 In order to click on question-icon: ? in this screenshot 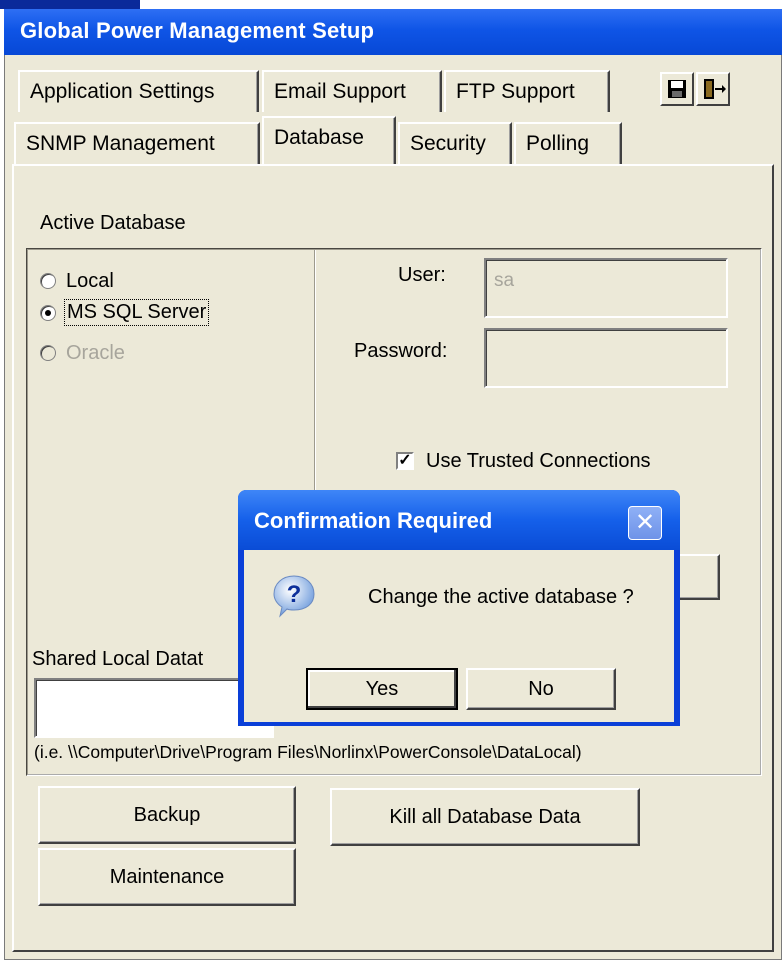, I will do `click(294, 596)`.